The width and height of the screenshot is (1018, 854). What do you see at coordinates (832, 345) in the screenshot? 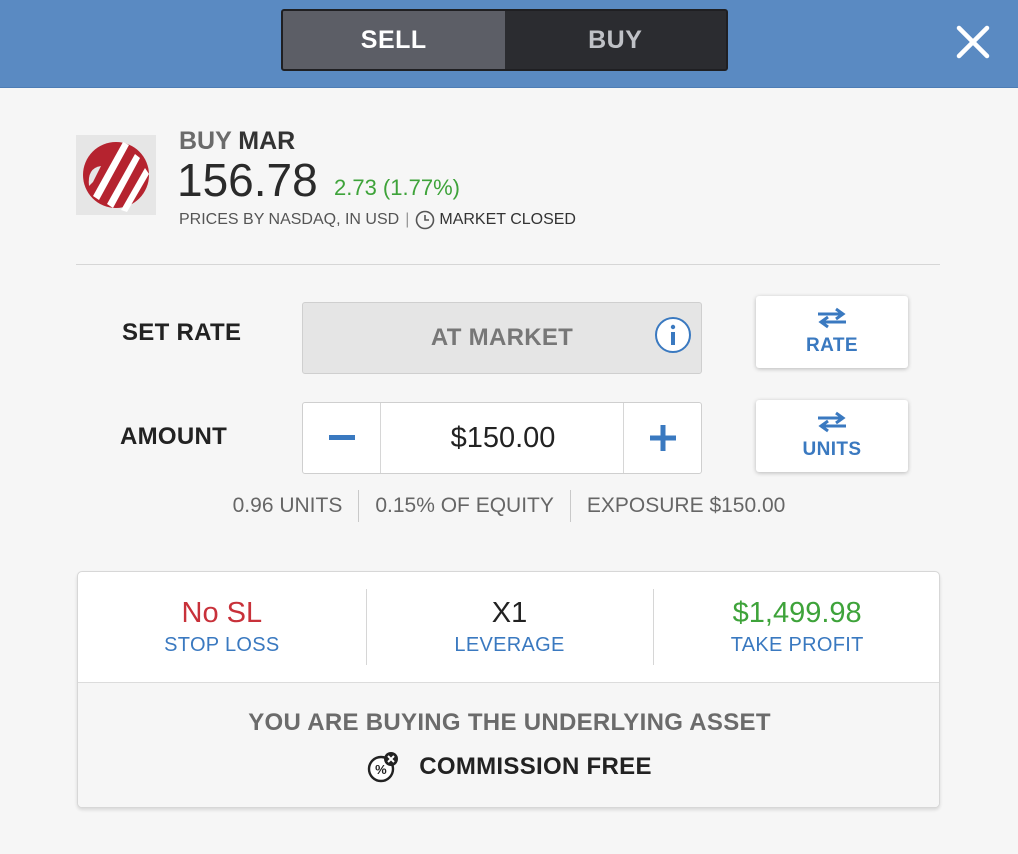
I see `rate-toggle-label: RATE` at bounding box center [832, 345].